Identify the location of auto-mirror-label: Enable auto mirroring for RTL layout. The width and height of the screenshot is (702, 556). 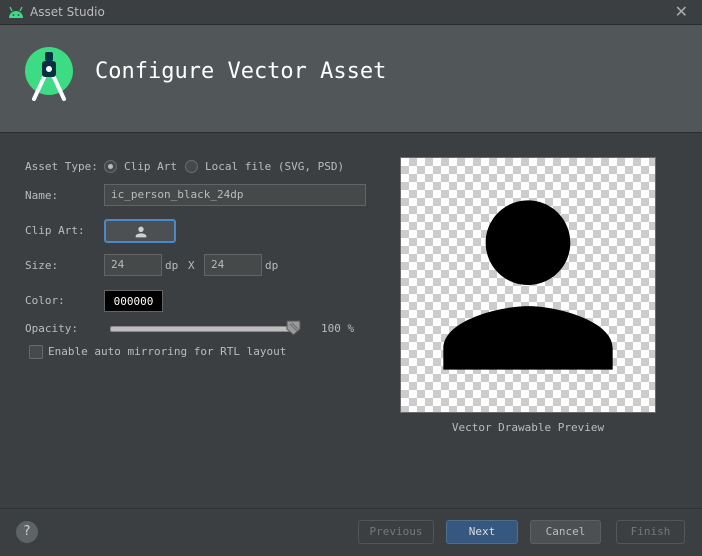
(167, 351).